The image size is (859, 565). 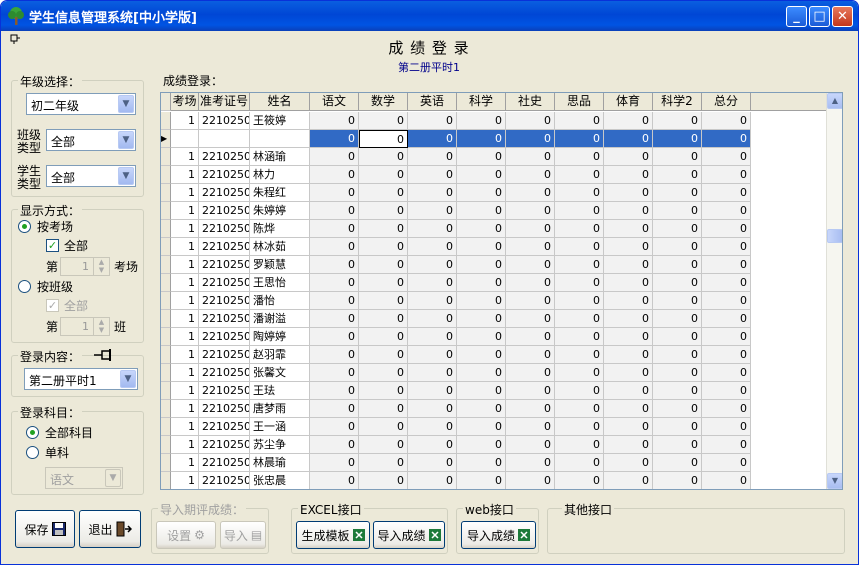 What do you see at coordinates (52, 245) in the screenshot?
I see `all-room-checkbox: ✓` at bounding box center [52, 245].